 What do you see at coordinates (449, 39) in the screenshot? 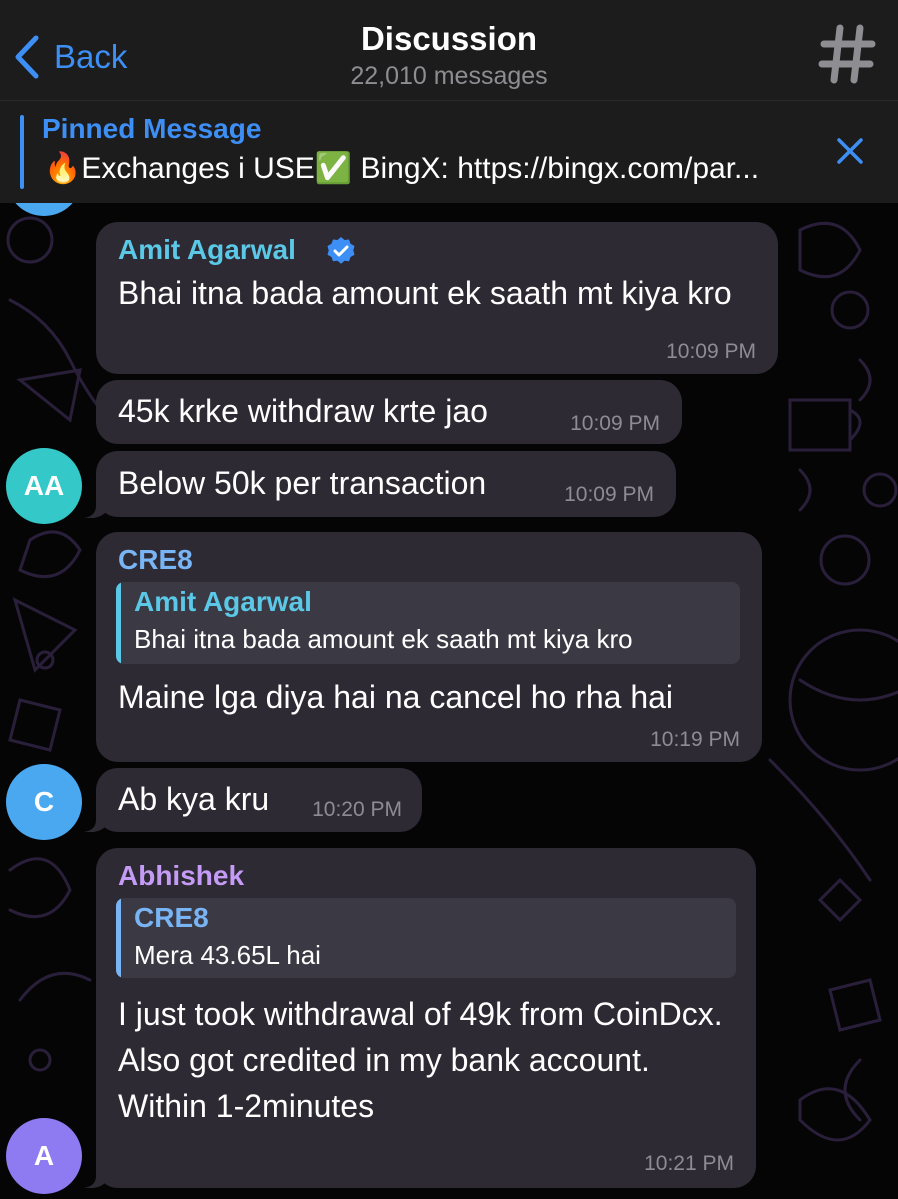
I see `chat-title: Discussion` at bounding box center [449, 39].